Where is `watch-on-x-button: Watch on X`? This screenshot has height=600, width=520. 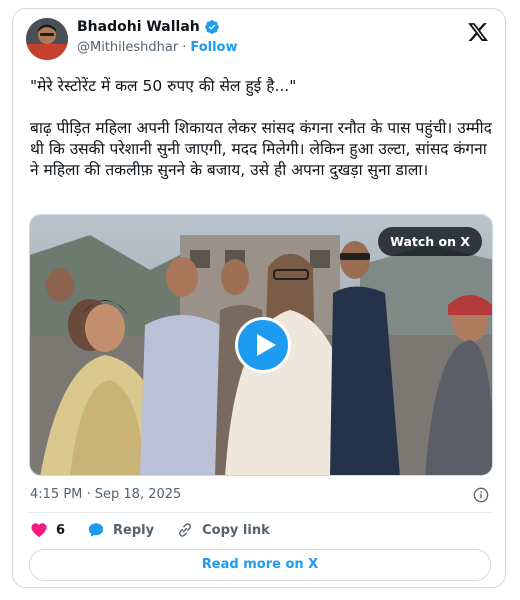 watch-on-x-button: Watch on X is located at coordinates (430, 241).